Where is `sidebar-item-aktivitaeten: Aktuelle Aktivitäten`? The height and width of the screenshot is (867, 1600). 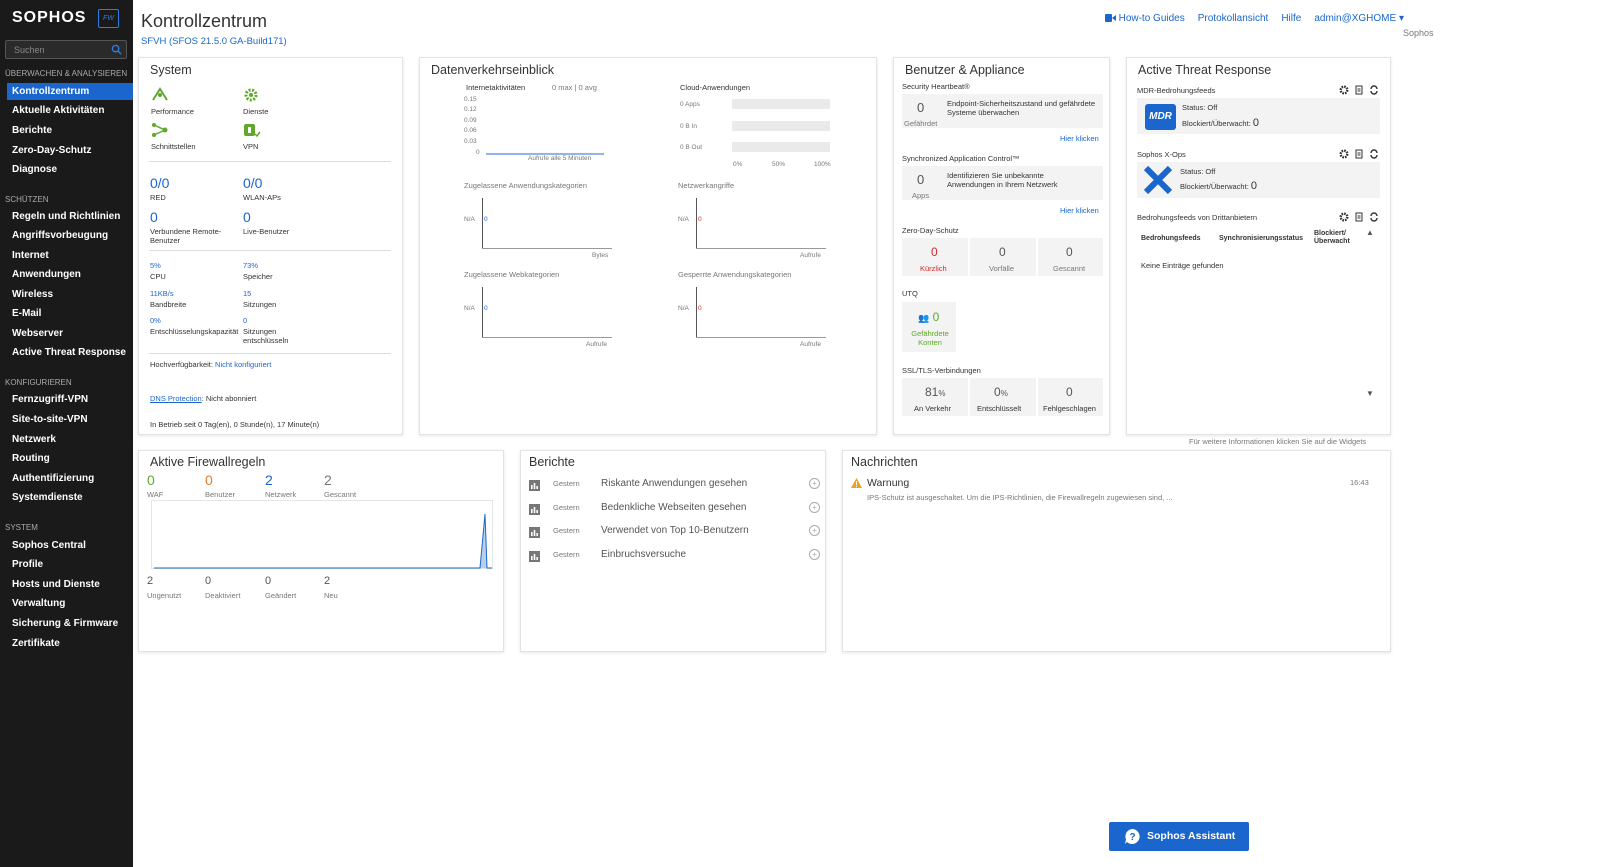 sidebar-item-aktivitaeten: Aktuelle Aktivitäten is located at coordinates (70, 110).